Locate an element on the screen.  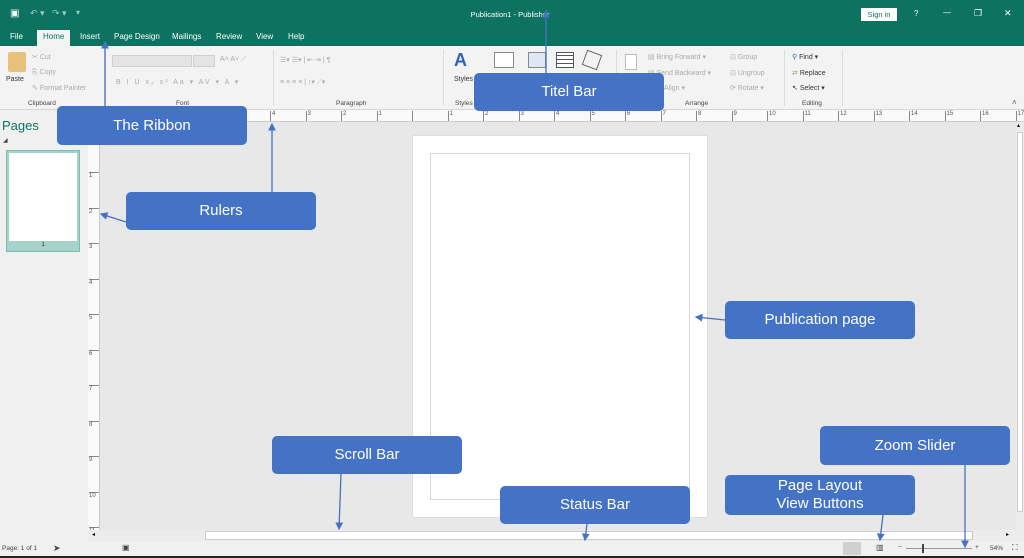
callout-scroll-bar: Scroll Bar is located at coordinates (367, 455).